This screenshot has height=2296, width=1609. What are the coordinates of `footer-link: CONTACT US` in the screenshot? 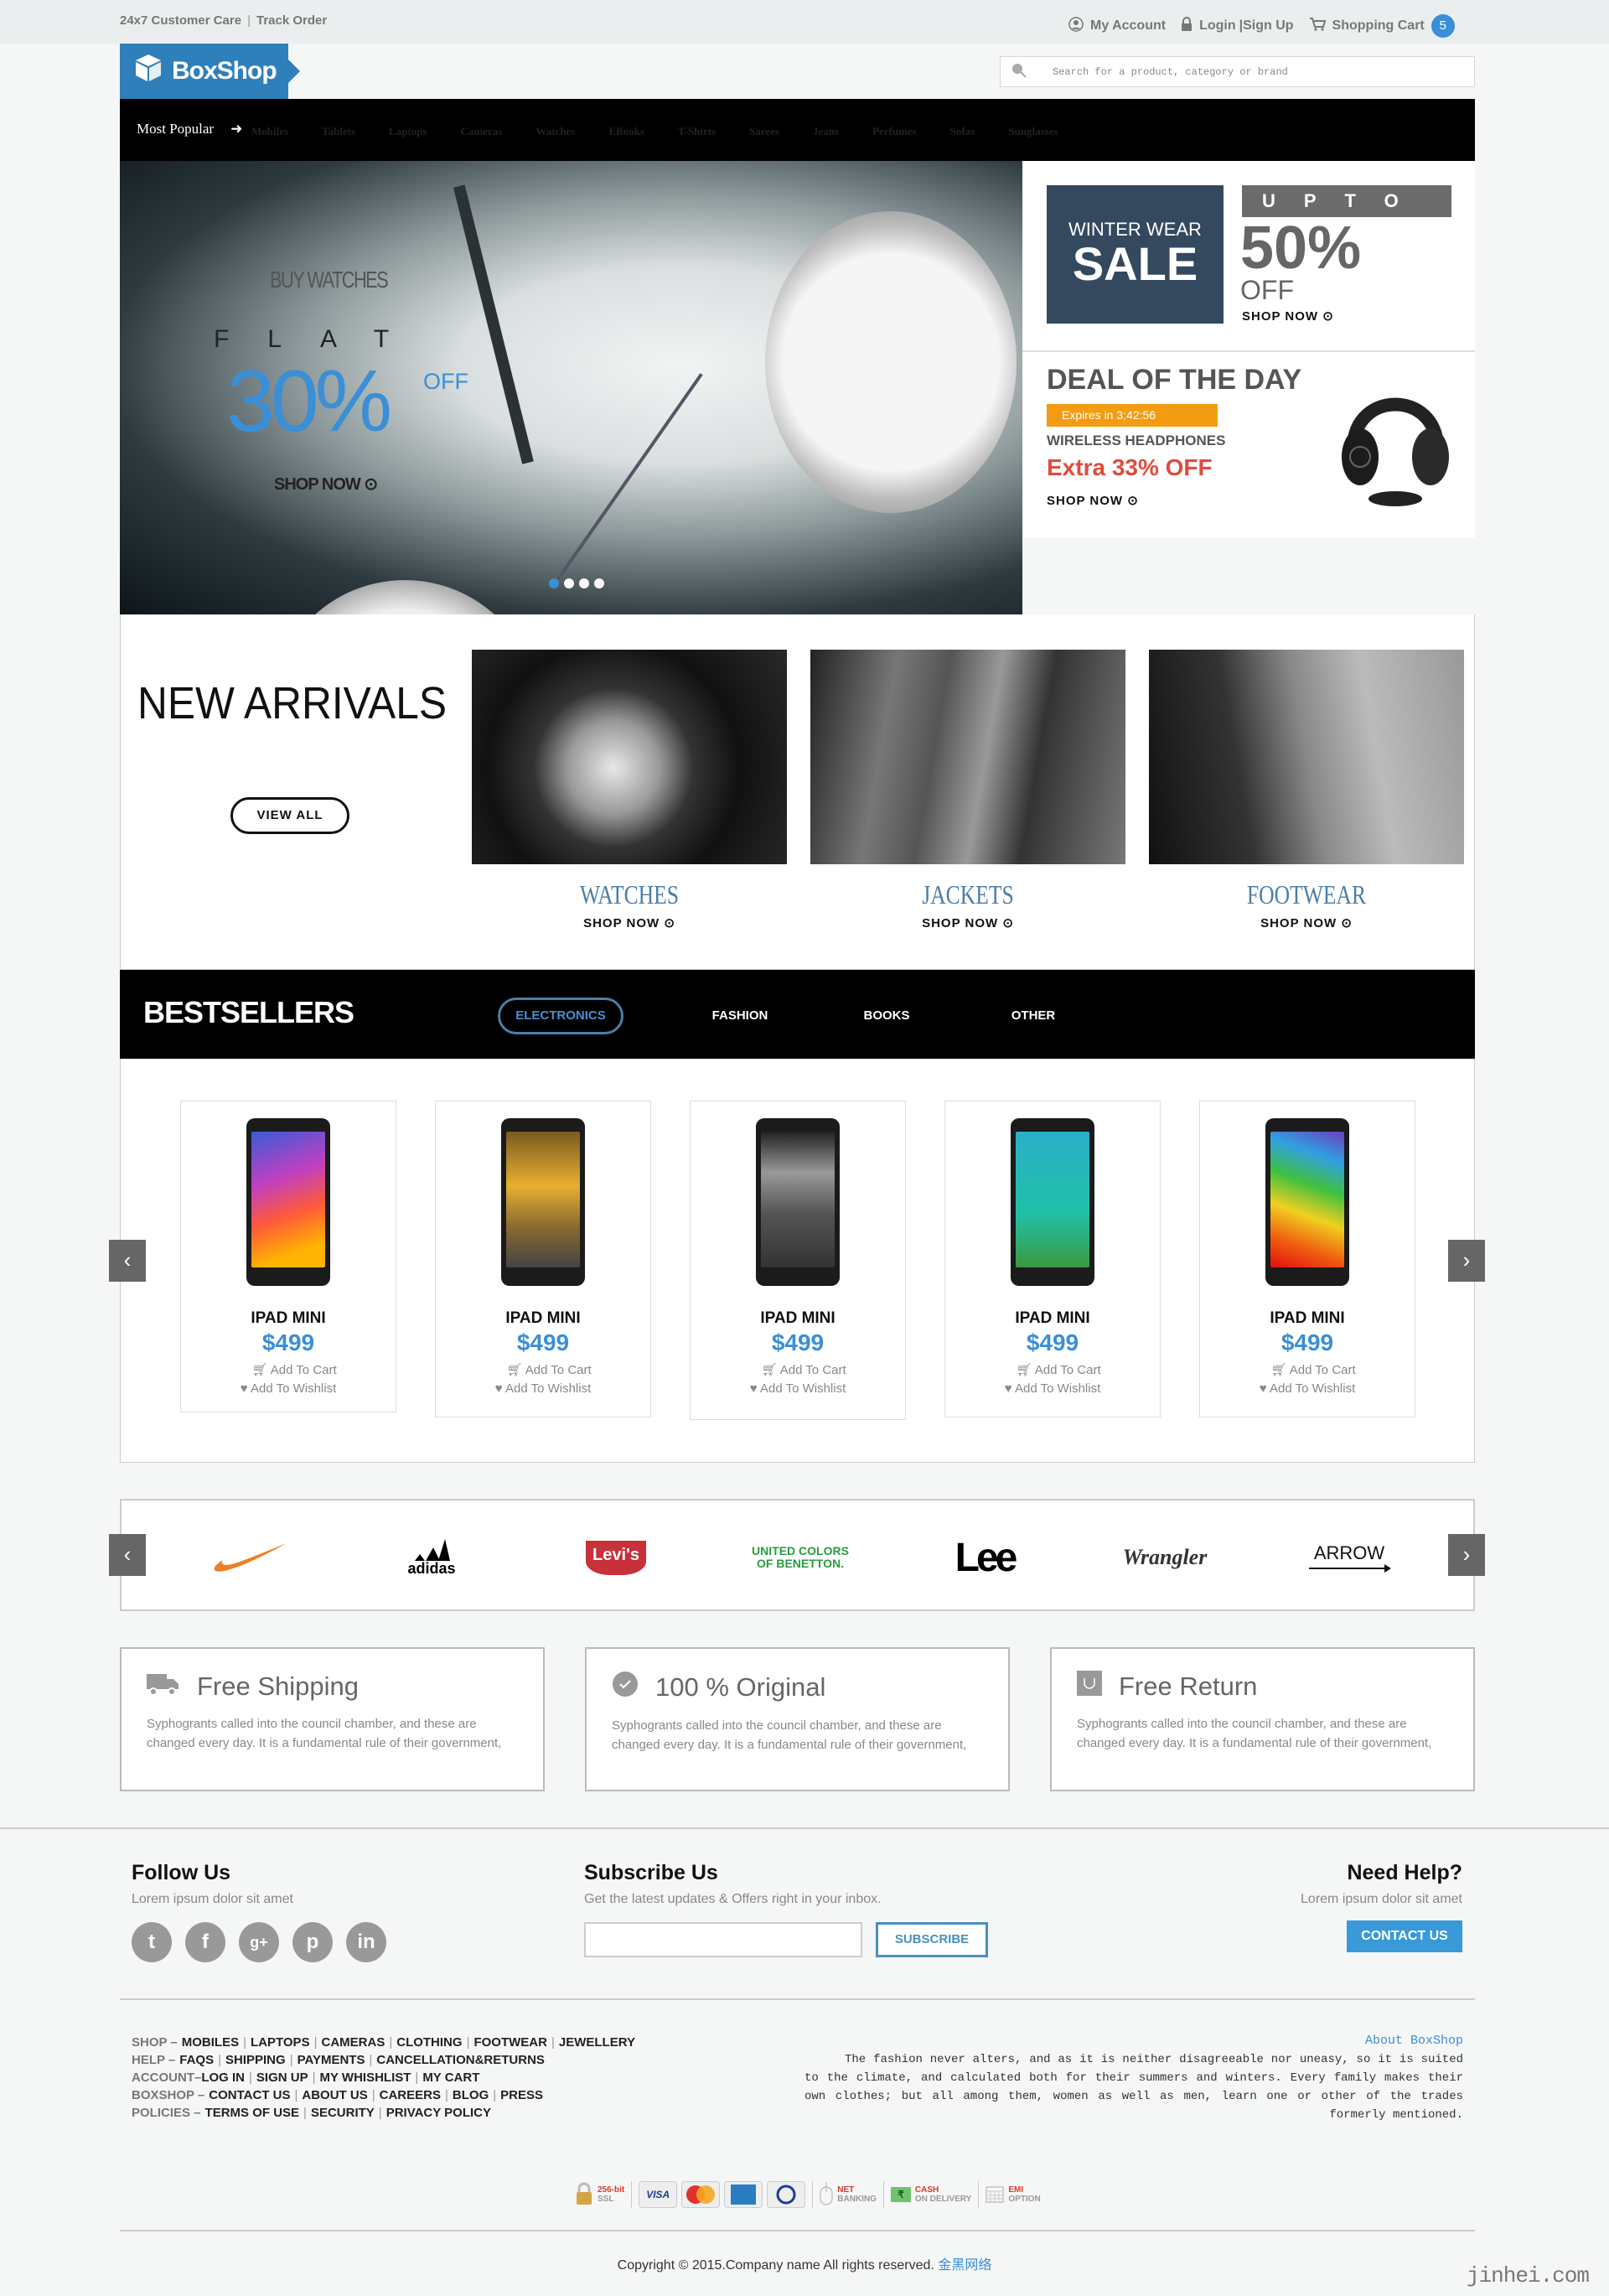 It's located at (249, 2095).